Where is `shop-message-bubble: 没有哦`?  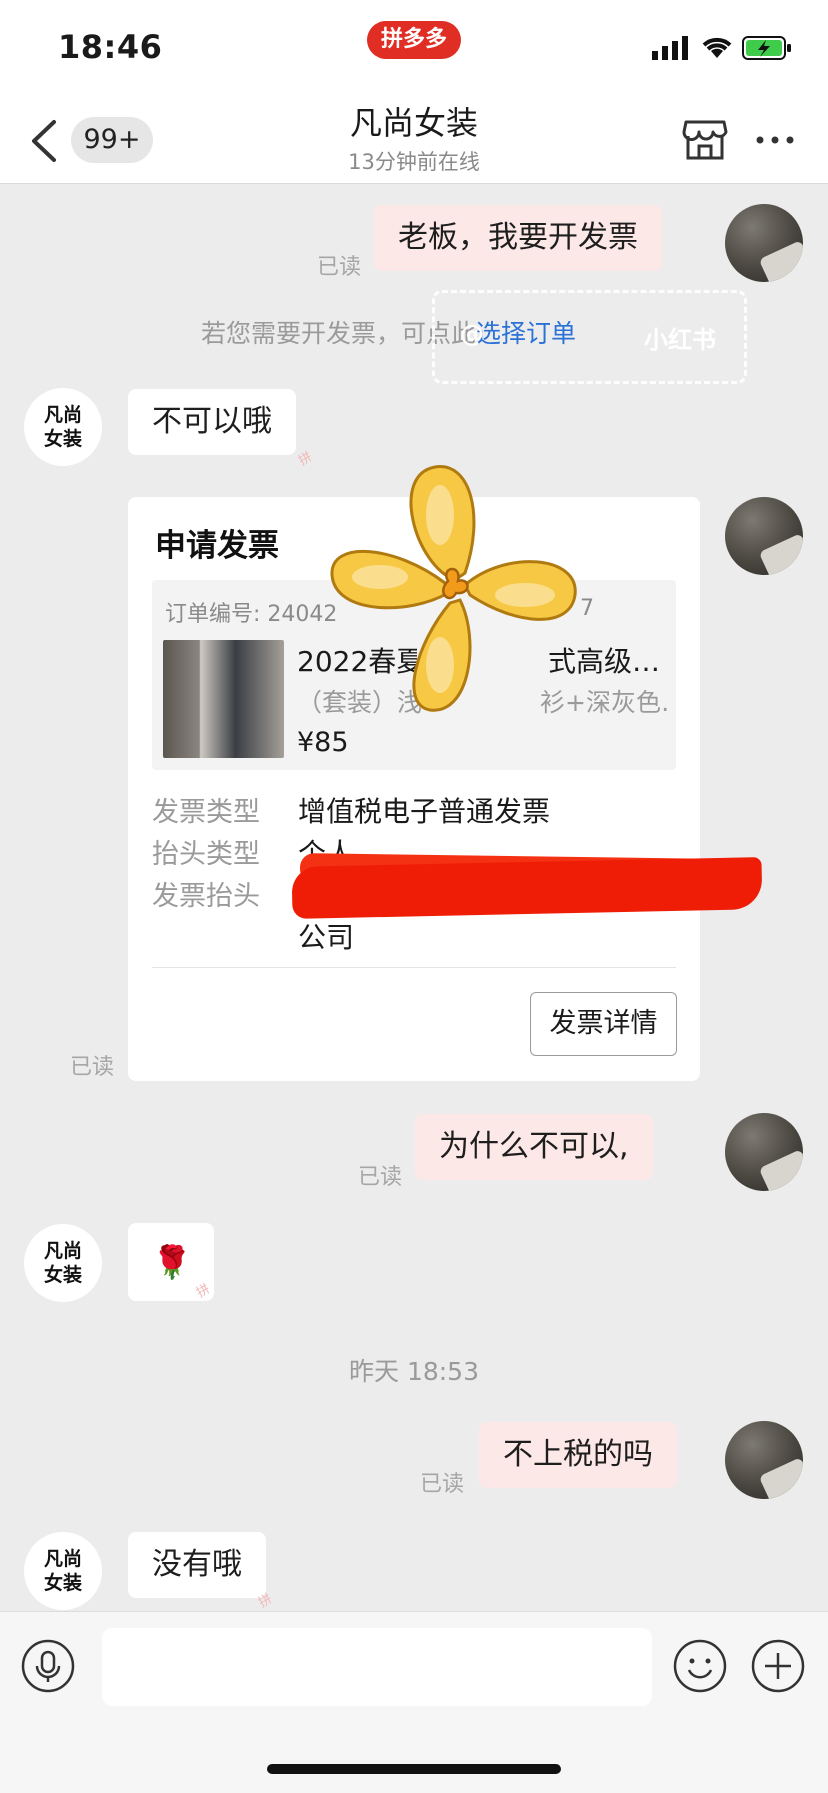
shop-message-bubble: 没有哦 is located at coordinates (197, 1565).